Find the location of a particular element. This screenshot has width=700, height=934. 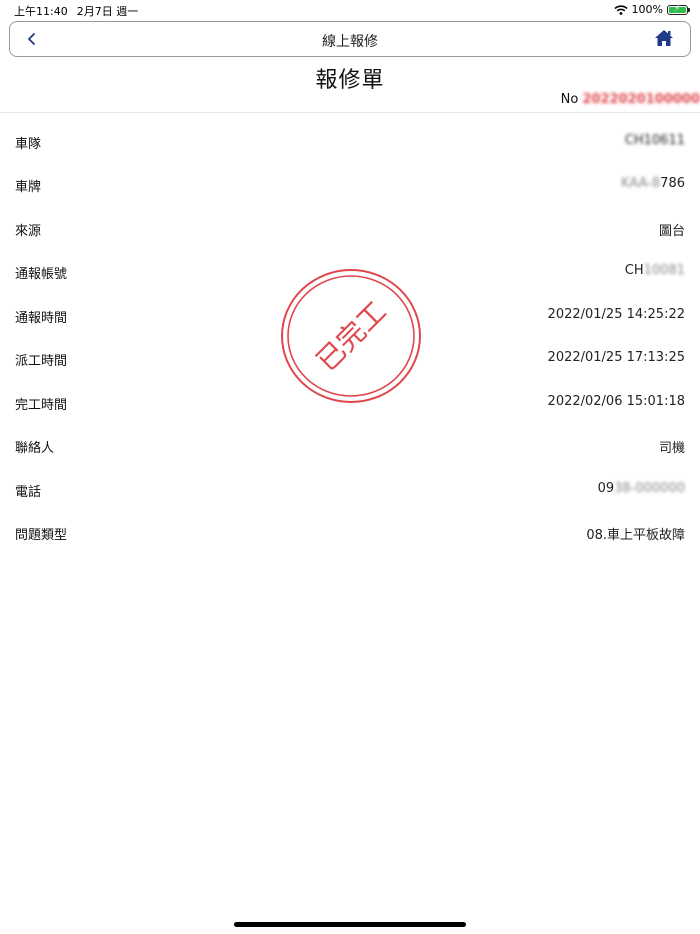

order-number: No 2022020100000 is located at coordinates (630, 99).